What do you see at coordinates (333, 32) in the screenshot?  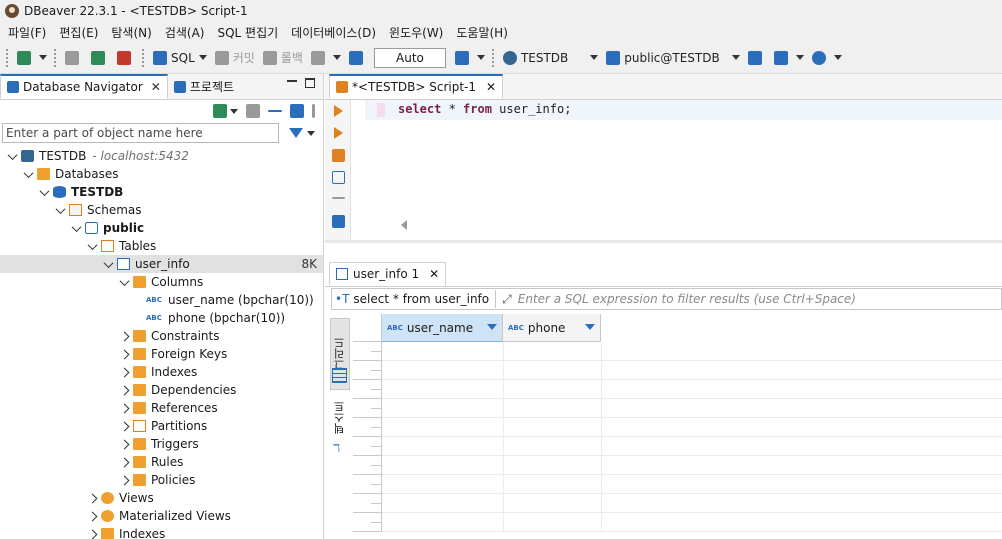 I see `menu-database: 데이터베이스(D)` at bounding box center [333, 32].